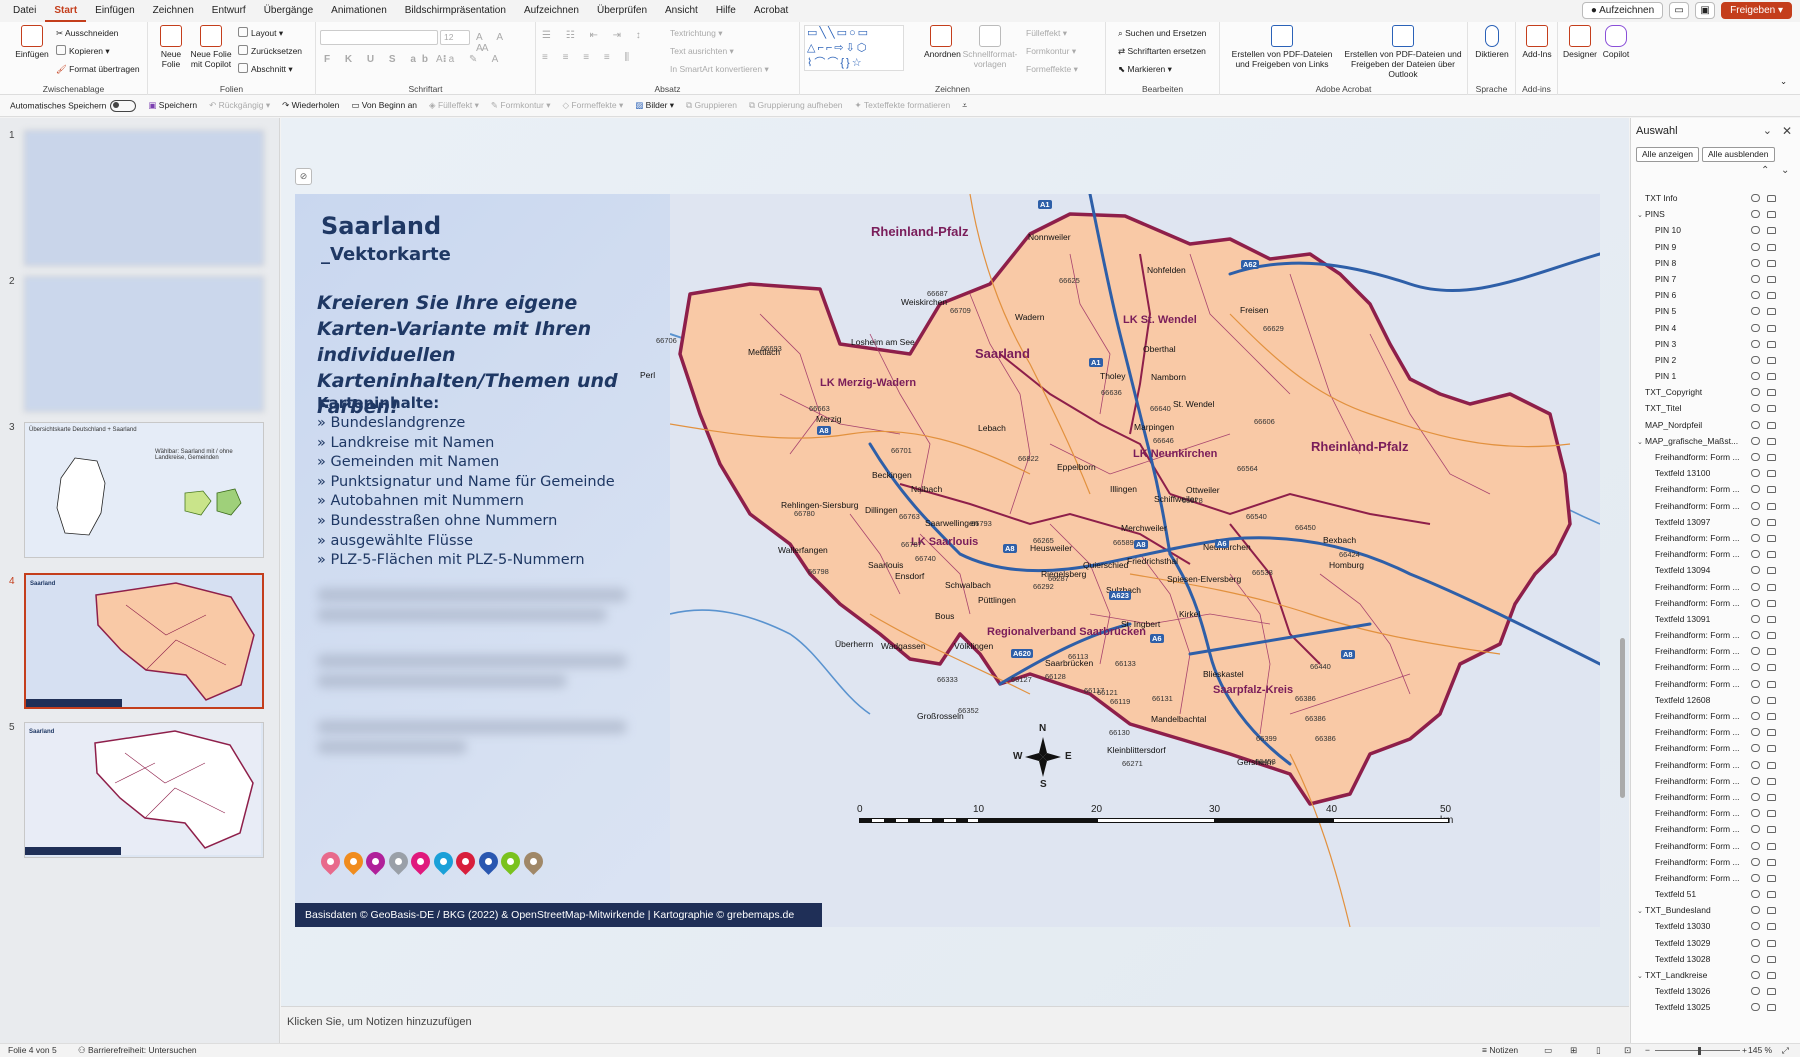  I want to click on selection-item: PIN 6, so click(1715, 295).